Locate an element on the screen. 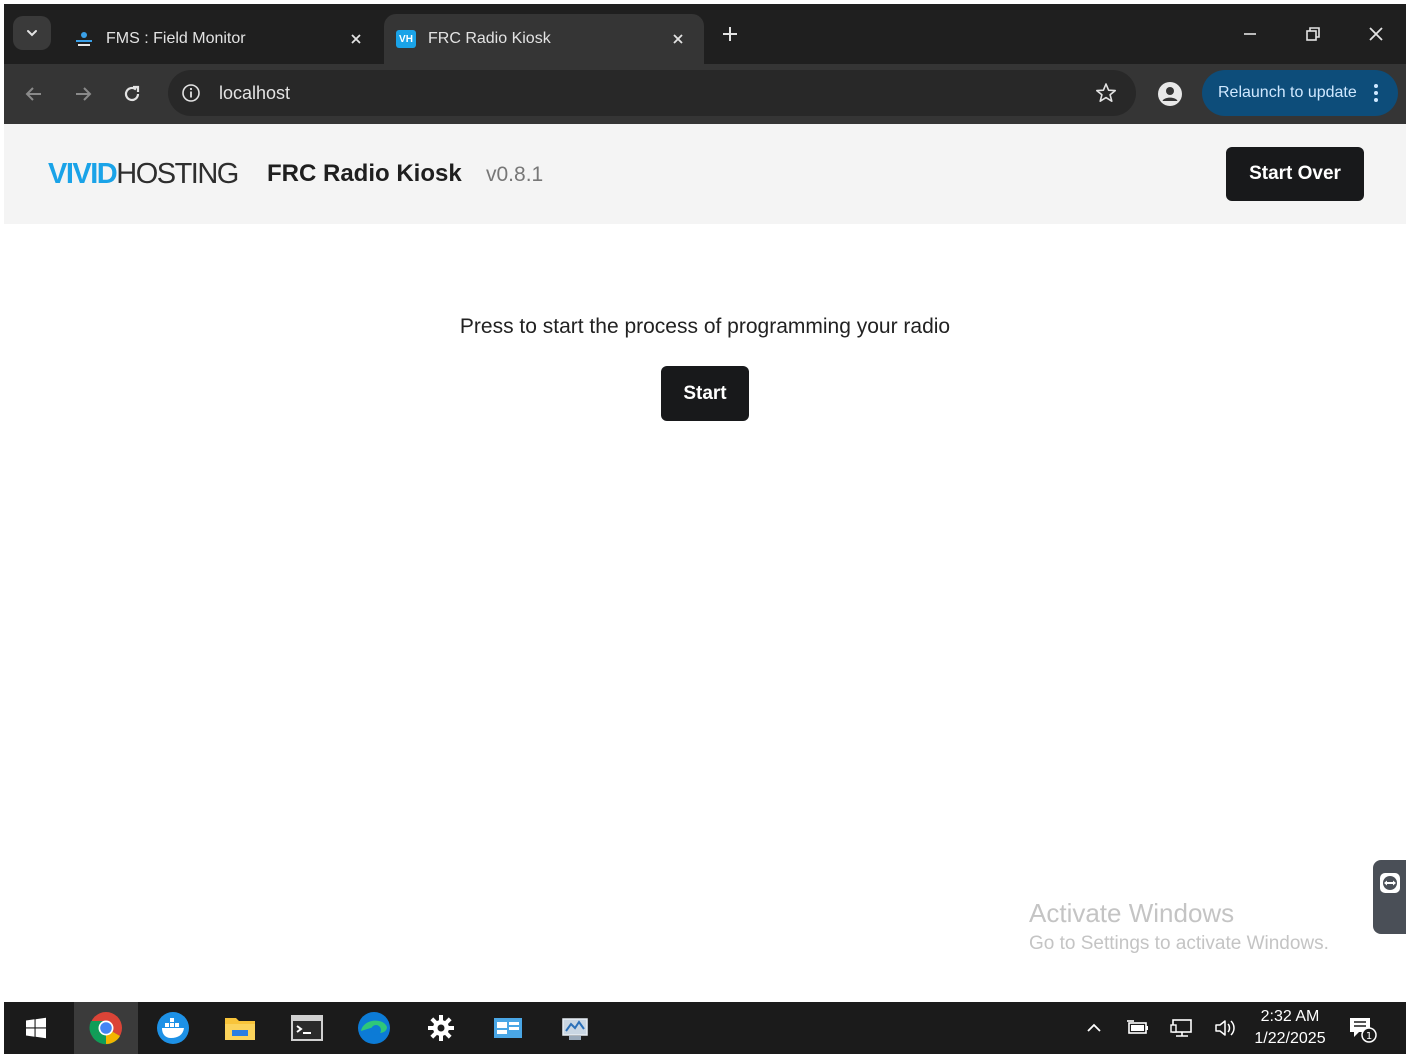 This screenshot has height=1054, width=1415. arrow-right-icon is located at coordinates (84, 94).